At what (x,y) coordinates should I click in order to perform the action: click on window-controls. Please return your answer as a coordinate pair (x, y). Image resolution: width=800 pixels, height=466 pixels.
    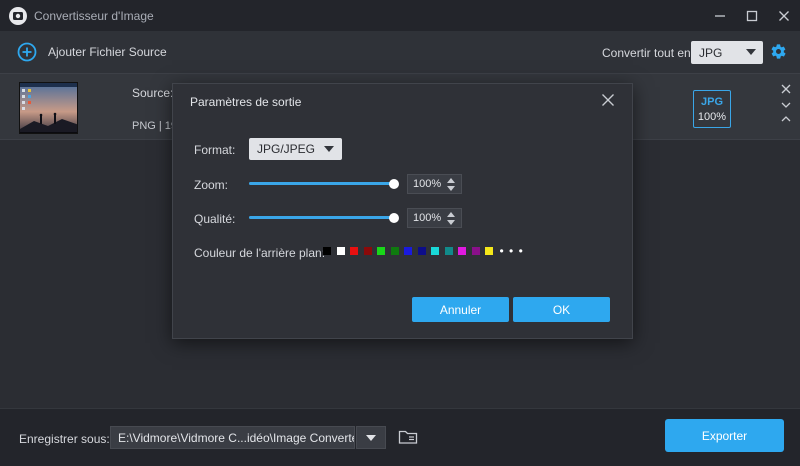
    Looking at the image, I should click on (752, 15).